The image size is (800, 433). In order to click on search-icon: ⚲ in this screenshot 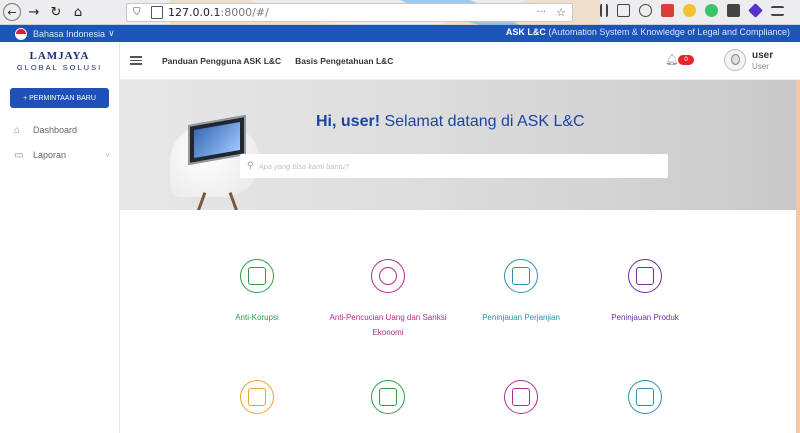, I will do `click(250, 166)`.